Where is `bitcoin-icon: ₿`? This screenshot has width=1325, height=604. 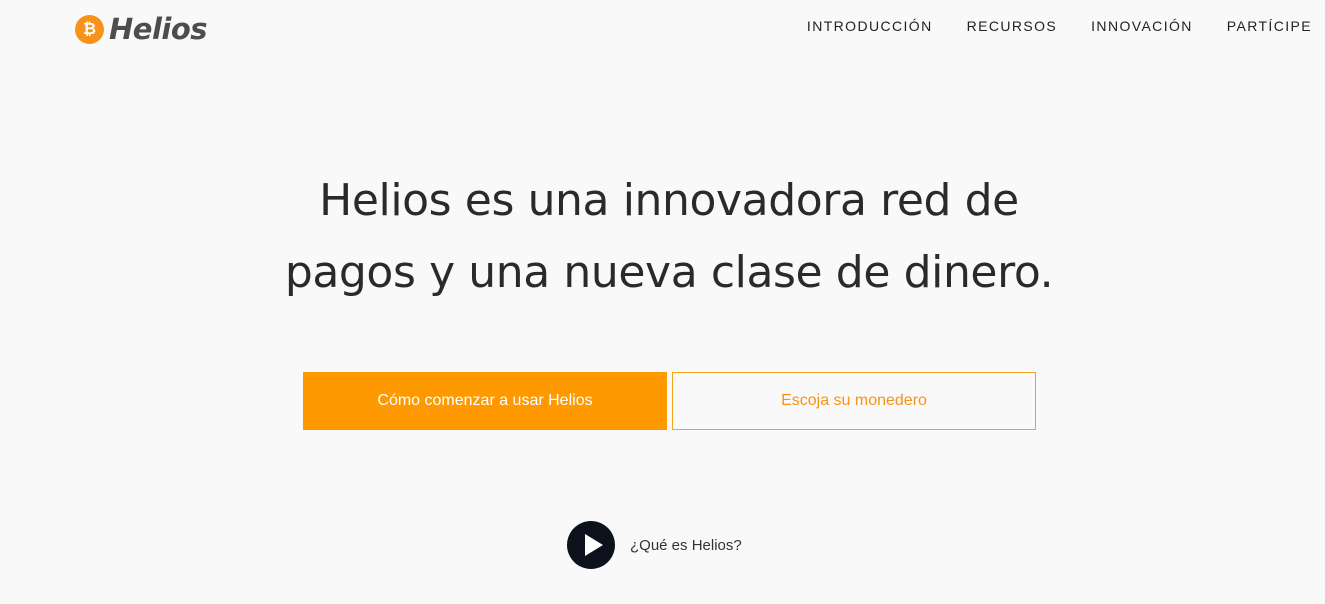 bitcoin-icon: ₿ is located at coordinates (89, 29).